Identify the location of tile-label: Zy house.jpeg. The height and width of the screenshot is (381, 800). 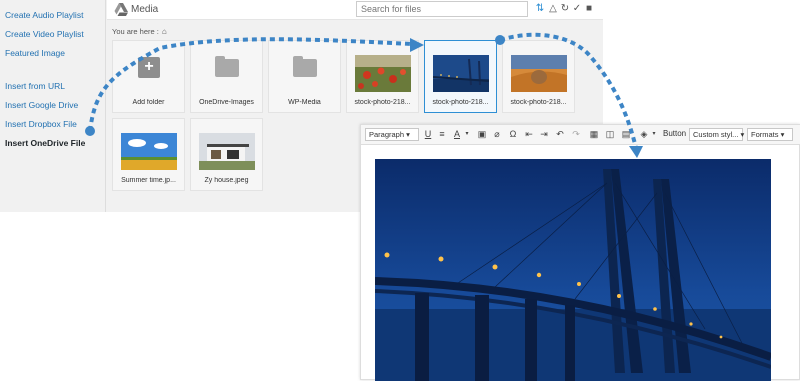
(226, 180).